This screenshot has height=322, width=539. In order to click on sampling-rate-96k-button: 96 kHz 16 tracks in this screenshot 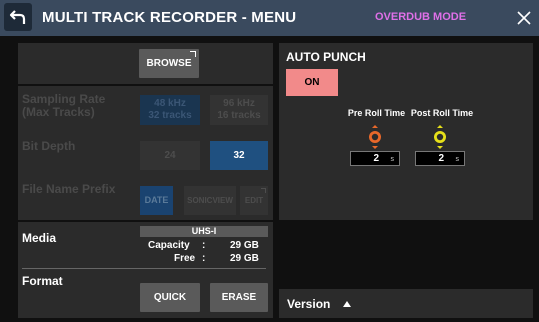, I will do `click(239, 110)`.